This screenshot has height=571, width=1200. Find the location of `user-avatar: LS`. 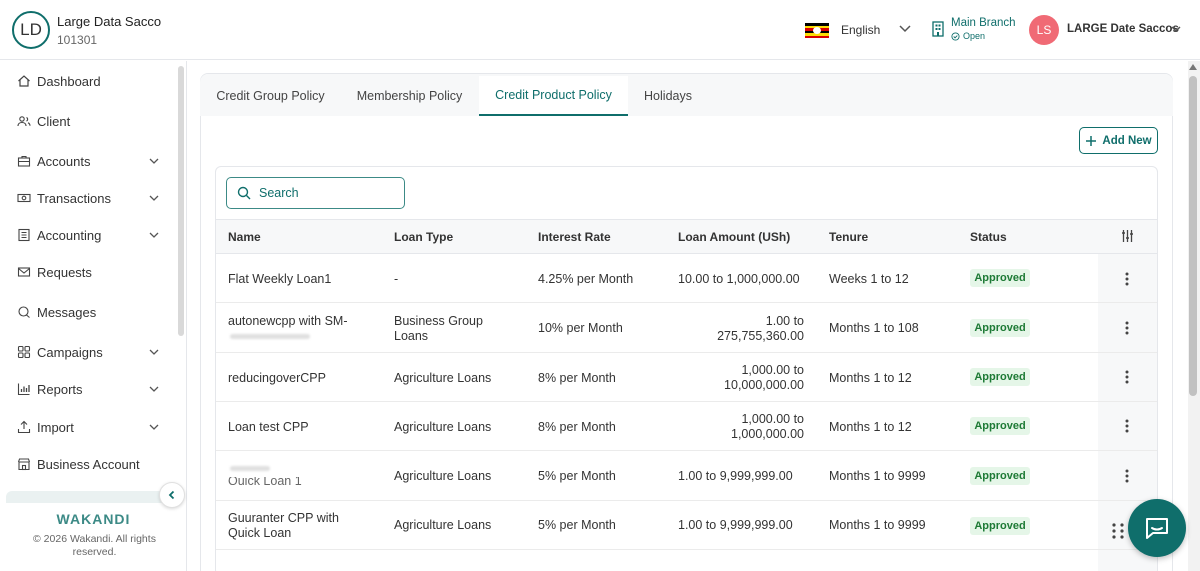

user-avatar: LS is located at coordinates (1044, 30).